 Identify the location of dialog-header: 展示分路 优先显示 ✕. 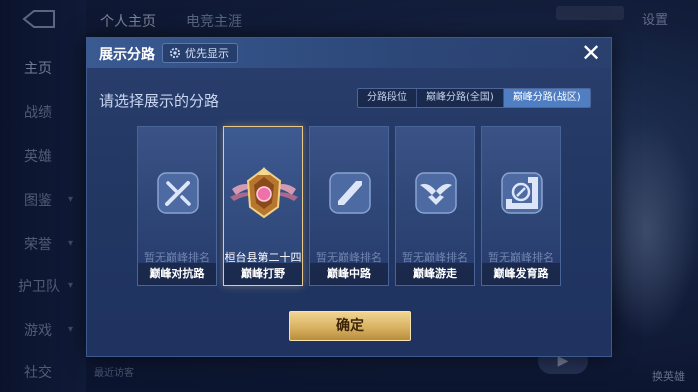
(349, 53).